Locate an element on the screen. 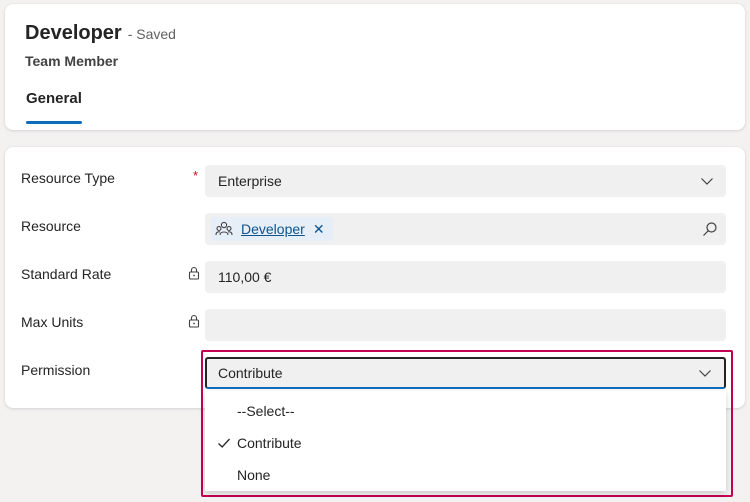 This screenshot has width=750, height=502. resource-lookup: Developer ✕ is located at coordinates (465, 229).